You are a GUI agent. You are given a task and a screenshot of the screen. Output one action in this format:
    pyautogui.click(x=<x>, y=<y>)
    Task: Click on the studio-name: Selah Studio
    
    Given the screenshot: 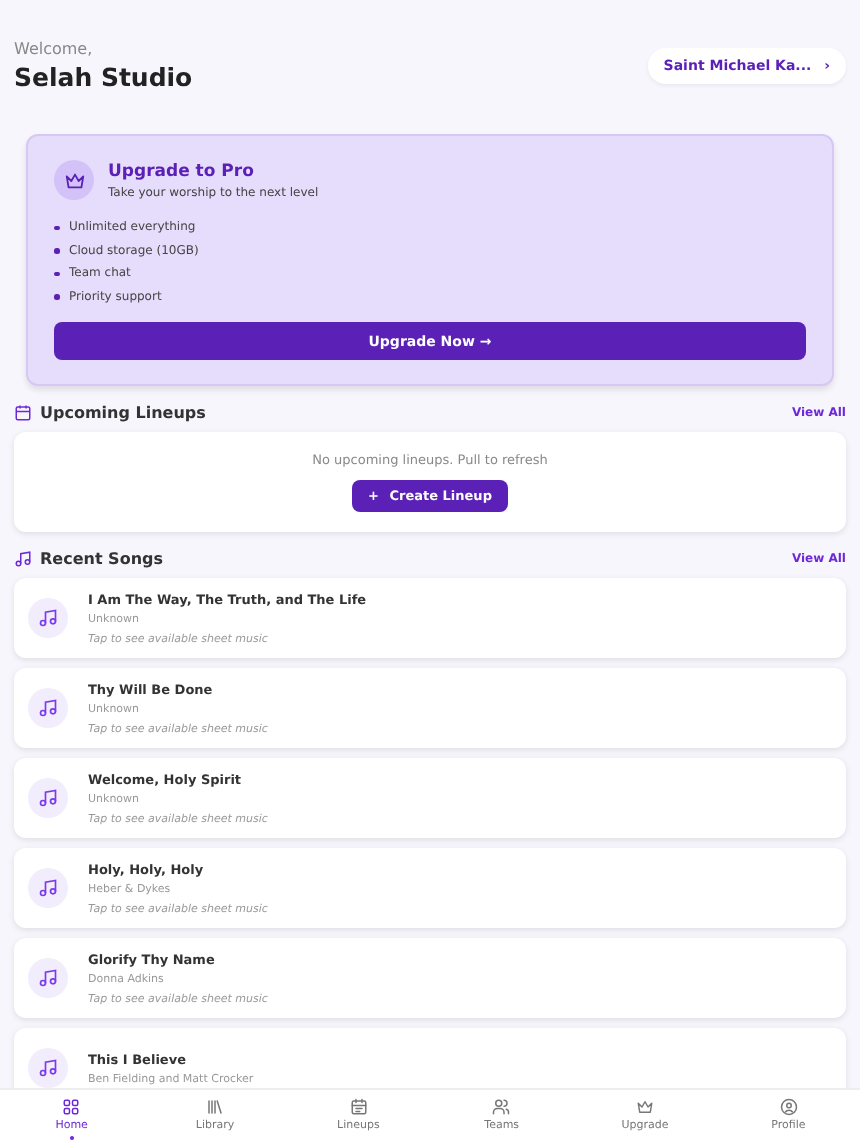 What is the action you would take?
    pyautogui.click(x=103, y=77)
    